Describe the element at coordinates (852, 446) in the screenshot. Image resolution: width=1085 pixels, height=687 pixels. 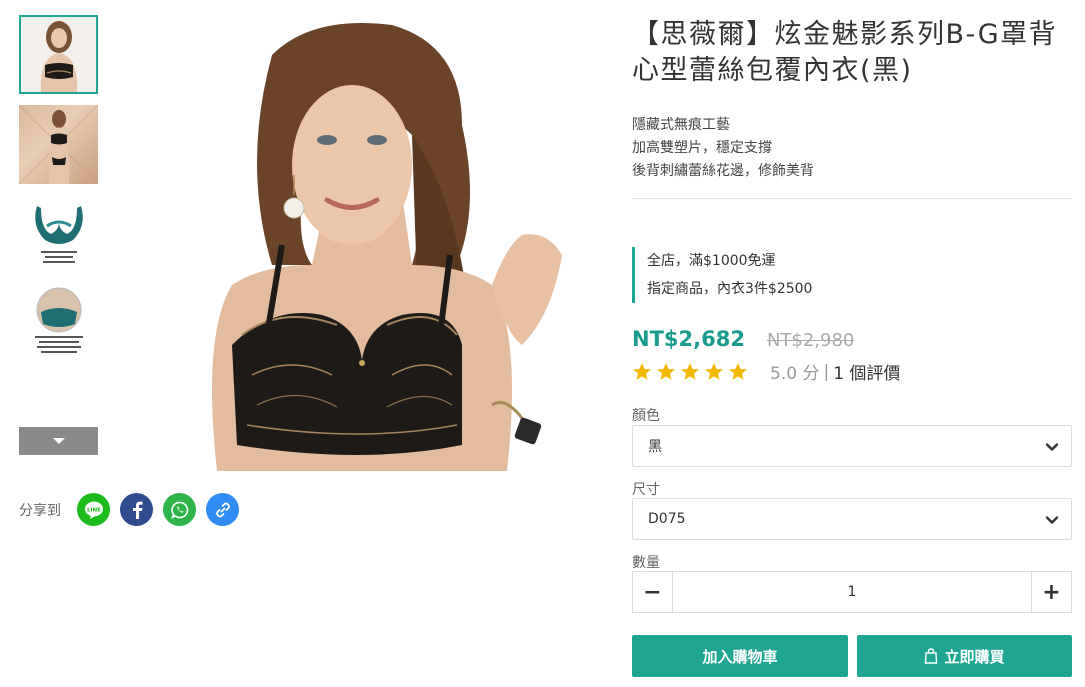
I see `color-select: 黑` at that location.